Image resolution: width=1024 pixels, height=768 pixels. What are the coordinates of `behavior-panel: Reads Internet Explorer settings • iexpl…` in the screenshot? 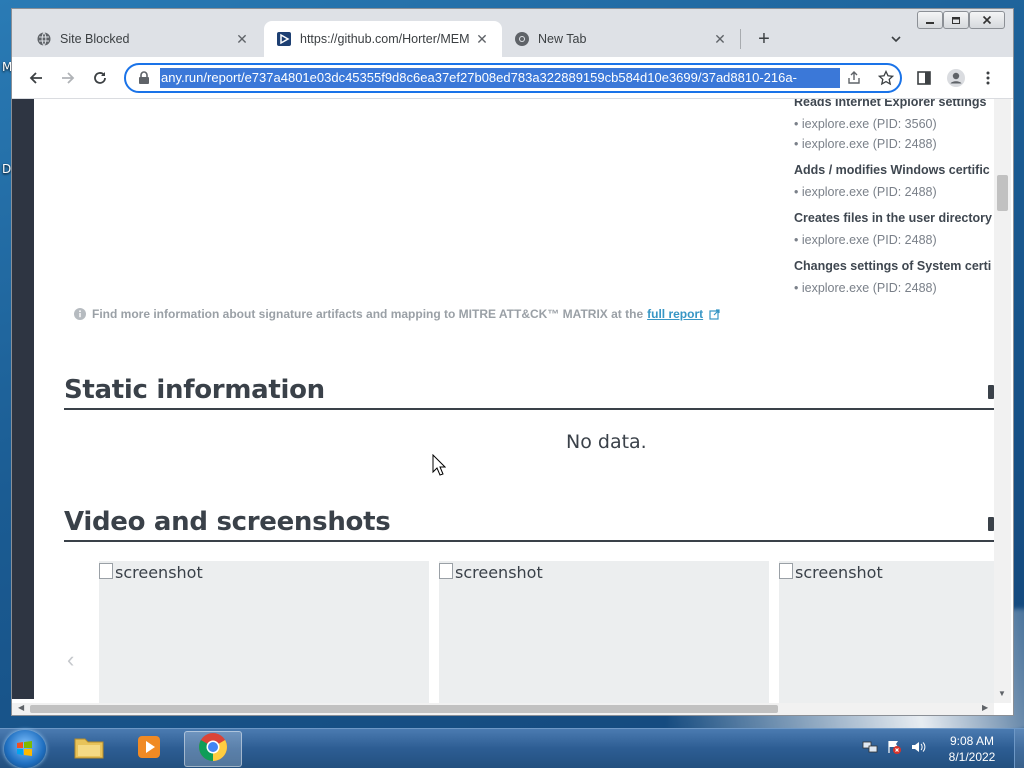 It's located at (894, 198).